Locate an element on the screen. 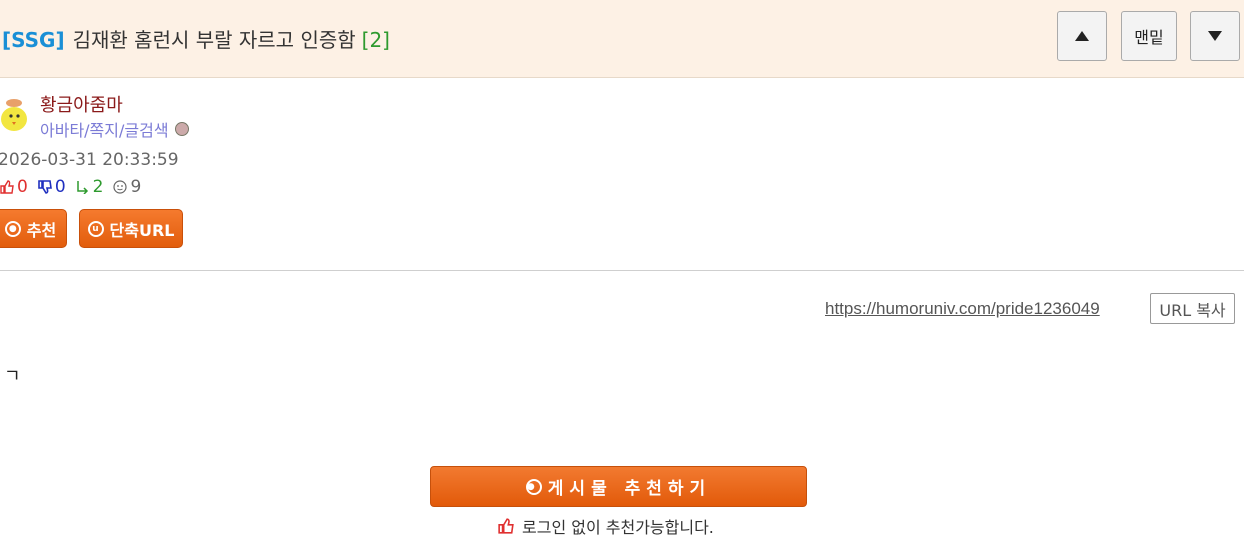 This screenshot has height=554, width=1244. recommend-label: 추천 is located at coordinates (41, 230).